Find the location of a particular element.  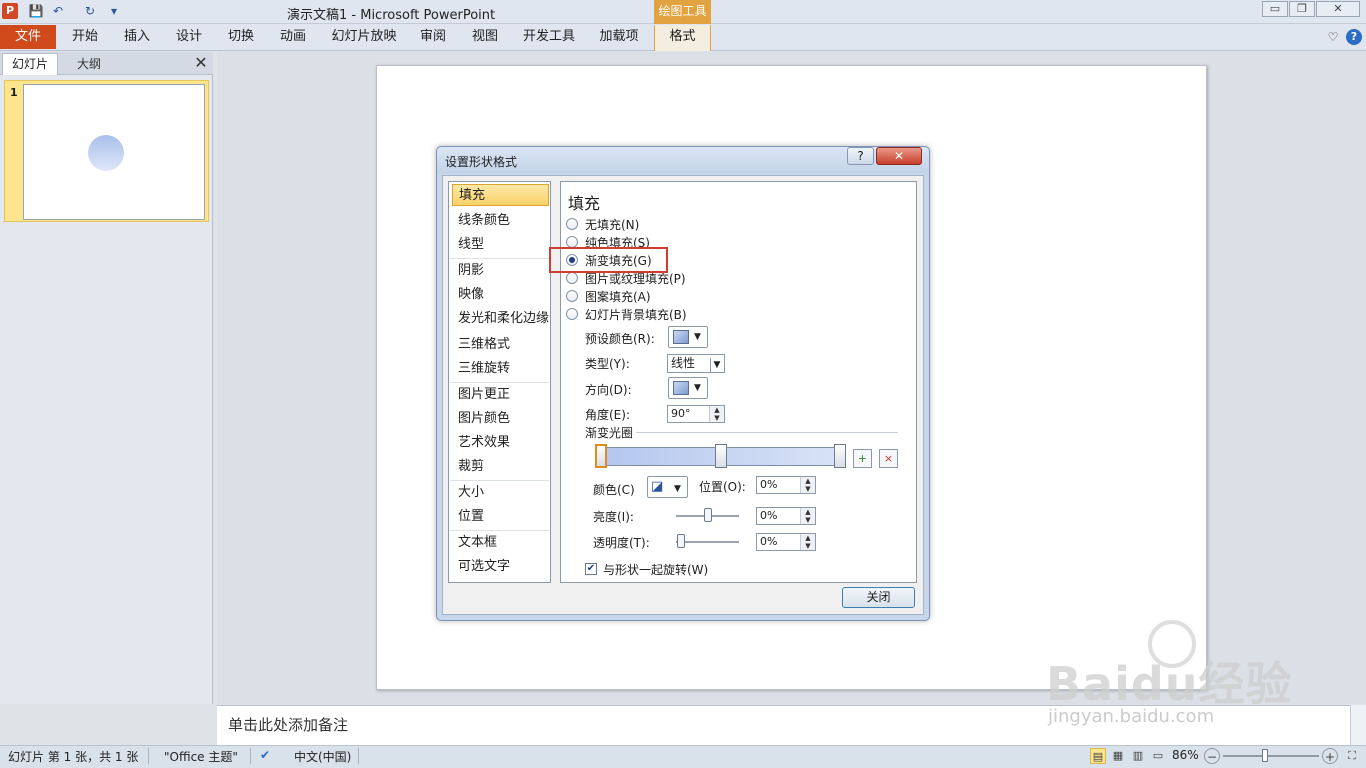

normal-view-icon: ▤ is located at coordinates (1098, 756).